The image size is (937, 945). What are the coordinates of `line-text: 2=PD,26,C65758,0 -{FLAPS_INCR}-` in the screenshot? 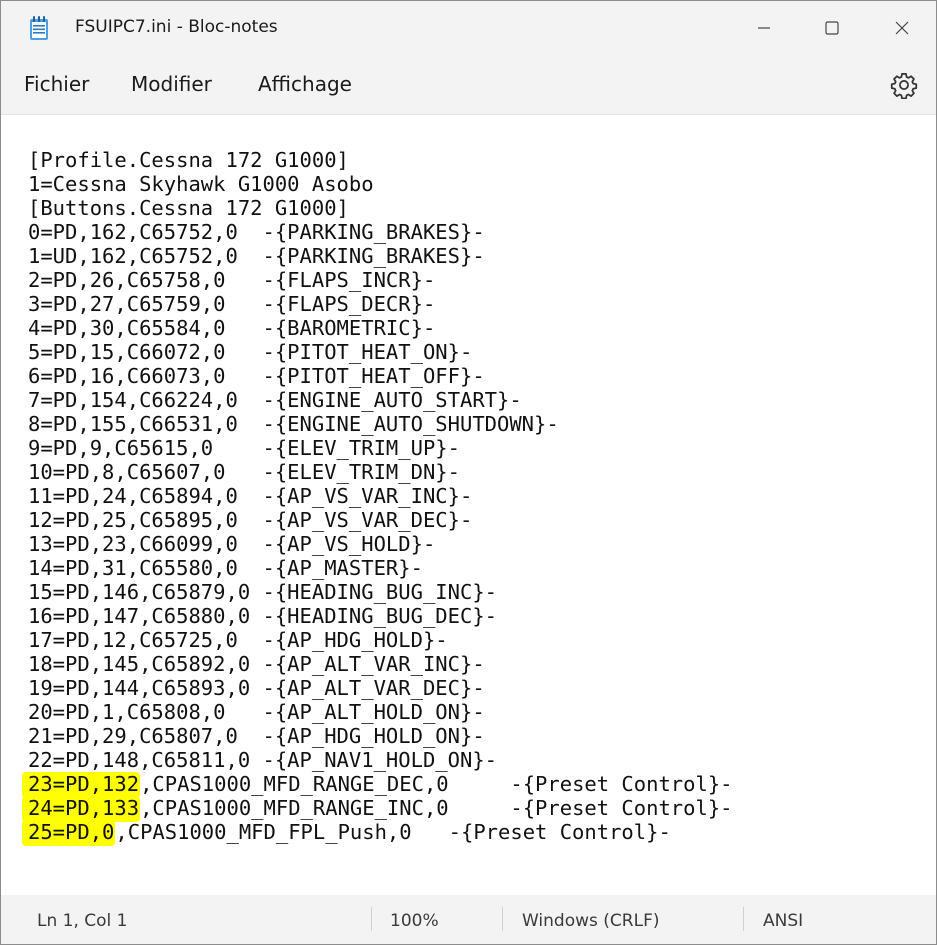 It's located at (232, 280).